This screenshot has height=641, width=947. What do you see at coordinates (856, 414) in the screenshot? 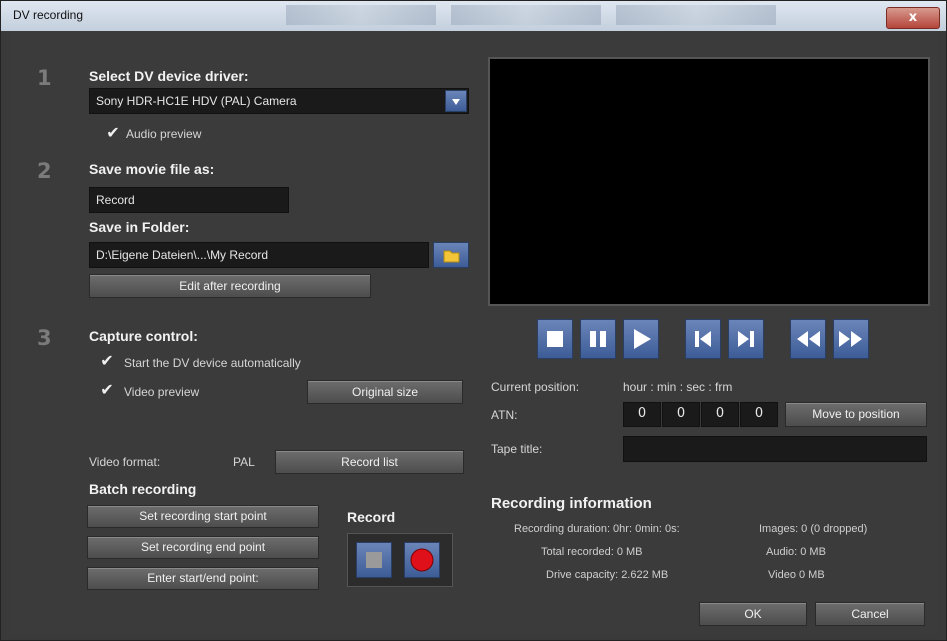
I see `move-to-position-button: Move to position` at bounding box center [856, 414].